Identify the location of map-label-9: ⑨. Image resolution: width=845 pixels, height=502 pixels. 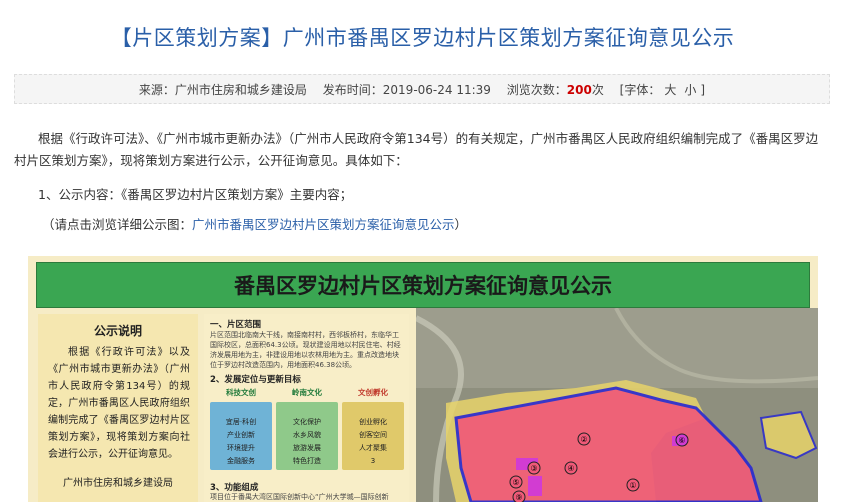
(518, 497).